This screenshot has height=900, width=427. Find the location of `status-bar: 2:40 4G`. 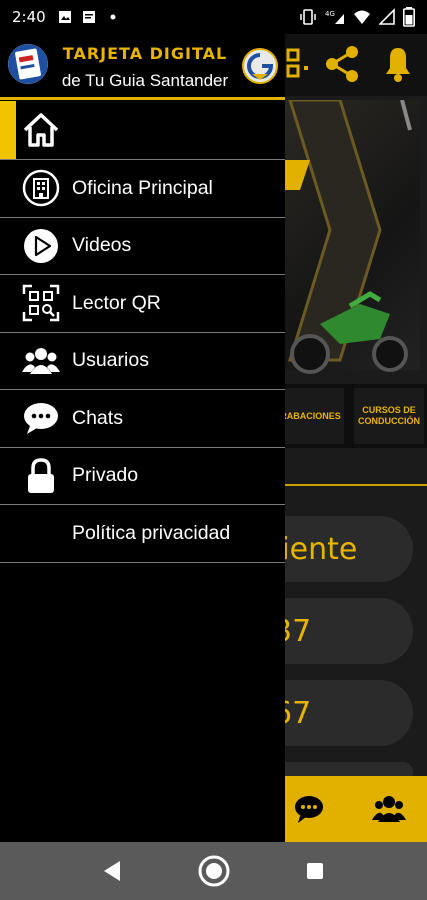

status-bar: 2:40 4G is located at coordinates (213, 17).